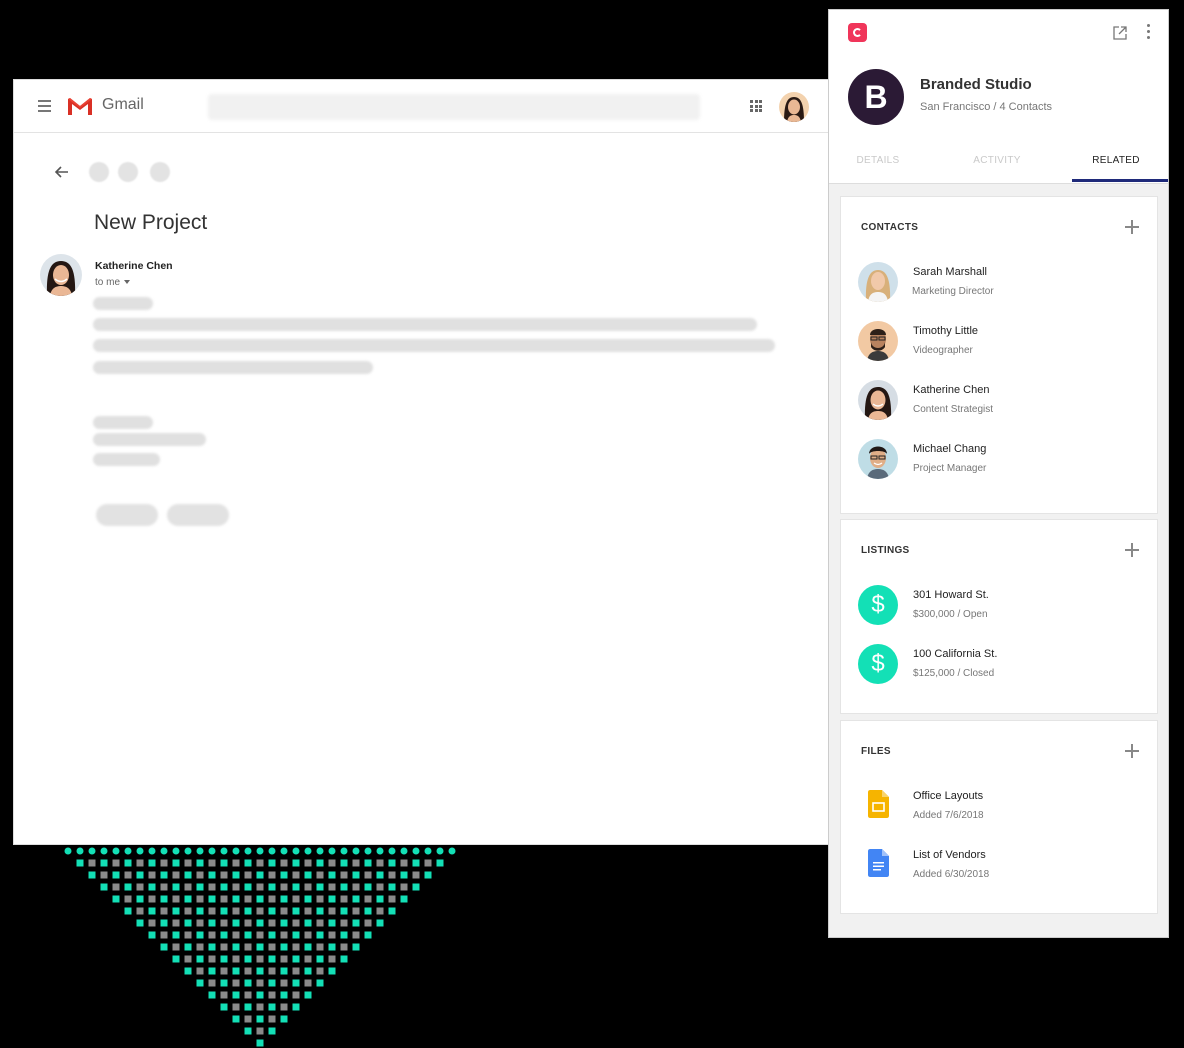 This screenshot has height=1048, width=1184. Describe the element at coordinates (794, 107) in the screenshot. I see `account-avatar` at that location.